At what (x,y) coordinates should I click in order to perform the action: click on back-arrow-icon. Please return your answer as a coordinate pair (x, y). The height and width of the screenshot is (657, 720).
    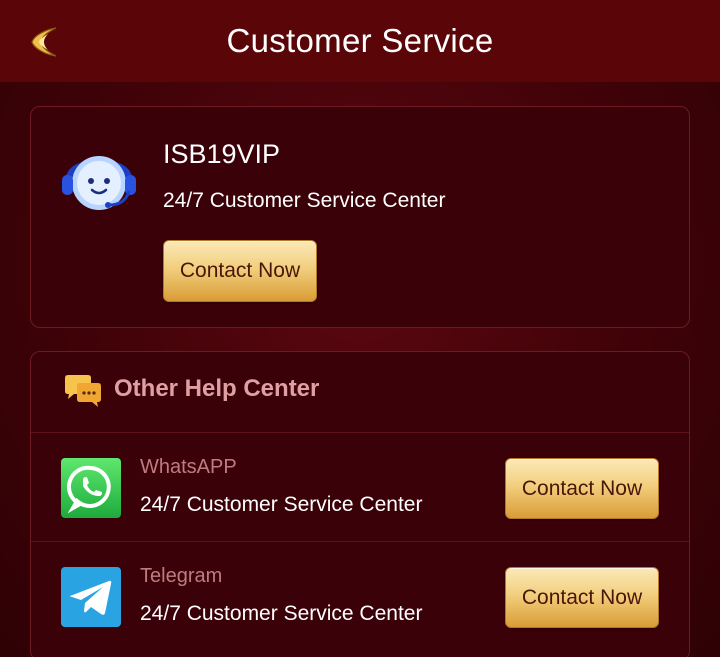
    Looking at the image, I should click on (44, 42).